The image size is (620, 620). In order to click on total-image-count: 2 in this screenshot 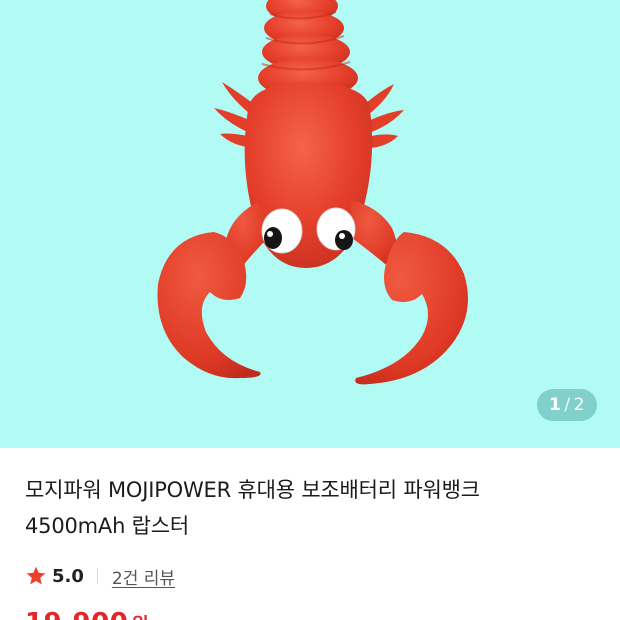, I will do `click(579, 405)`.